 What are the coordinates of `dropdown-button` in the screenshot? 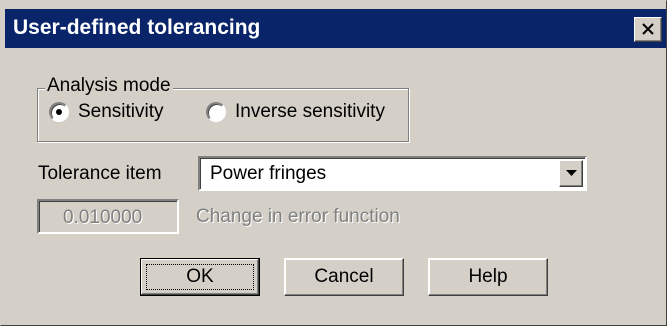 It's located at (571, 173).